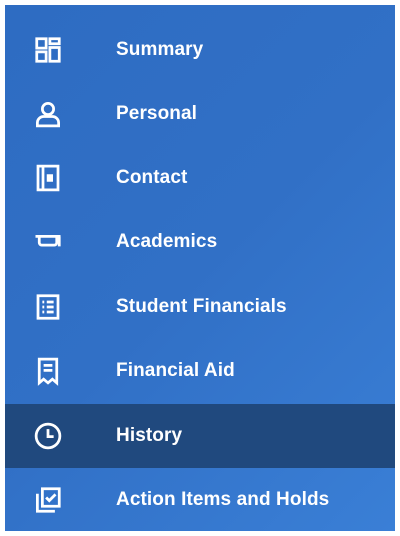 This screenshot has height=536, width=400. What do you see at coordinates (48, 371) in the screenshot?
I see `receipt-icon` at bounding box center [48, 371].